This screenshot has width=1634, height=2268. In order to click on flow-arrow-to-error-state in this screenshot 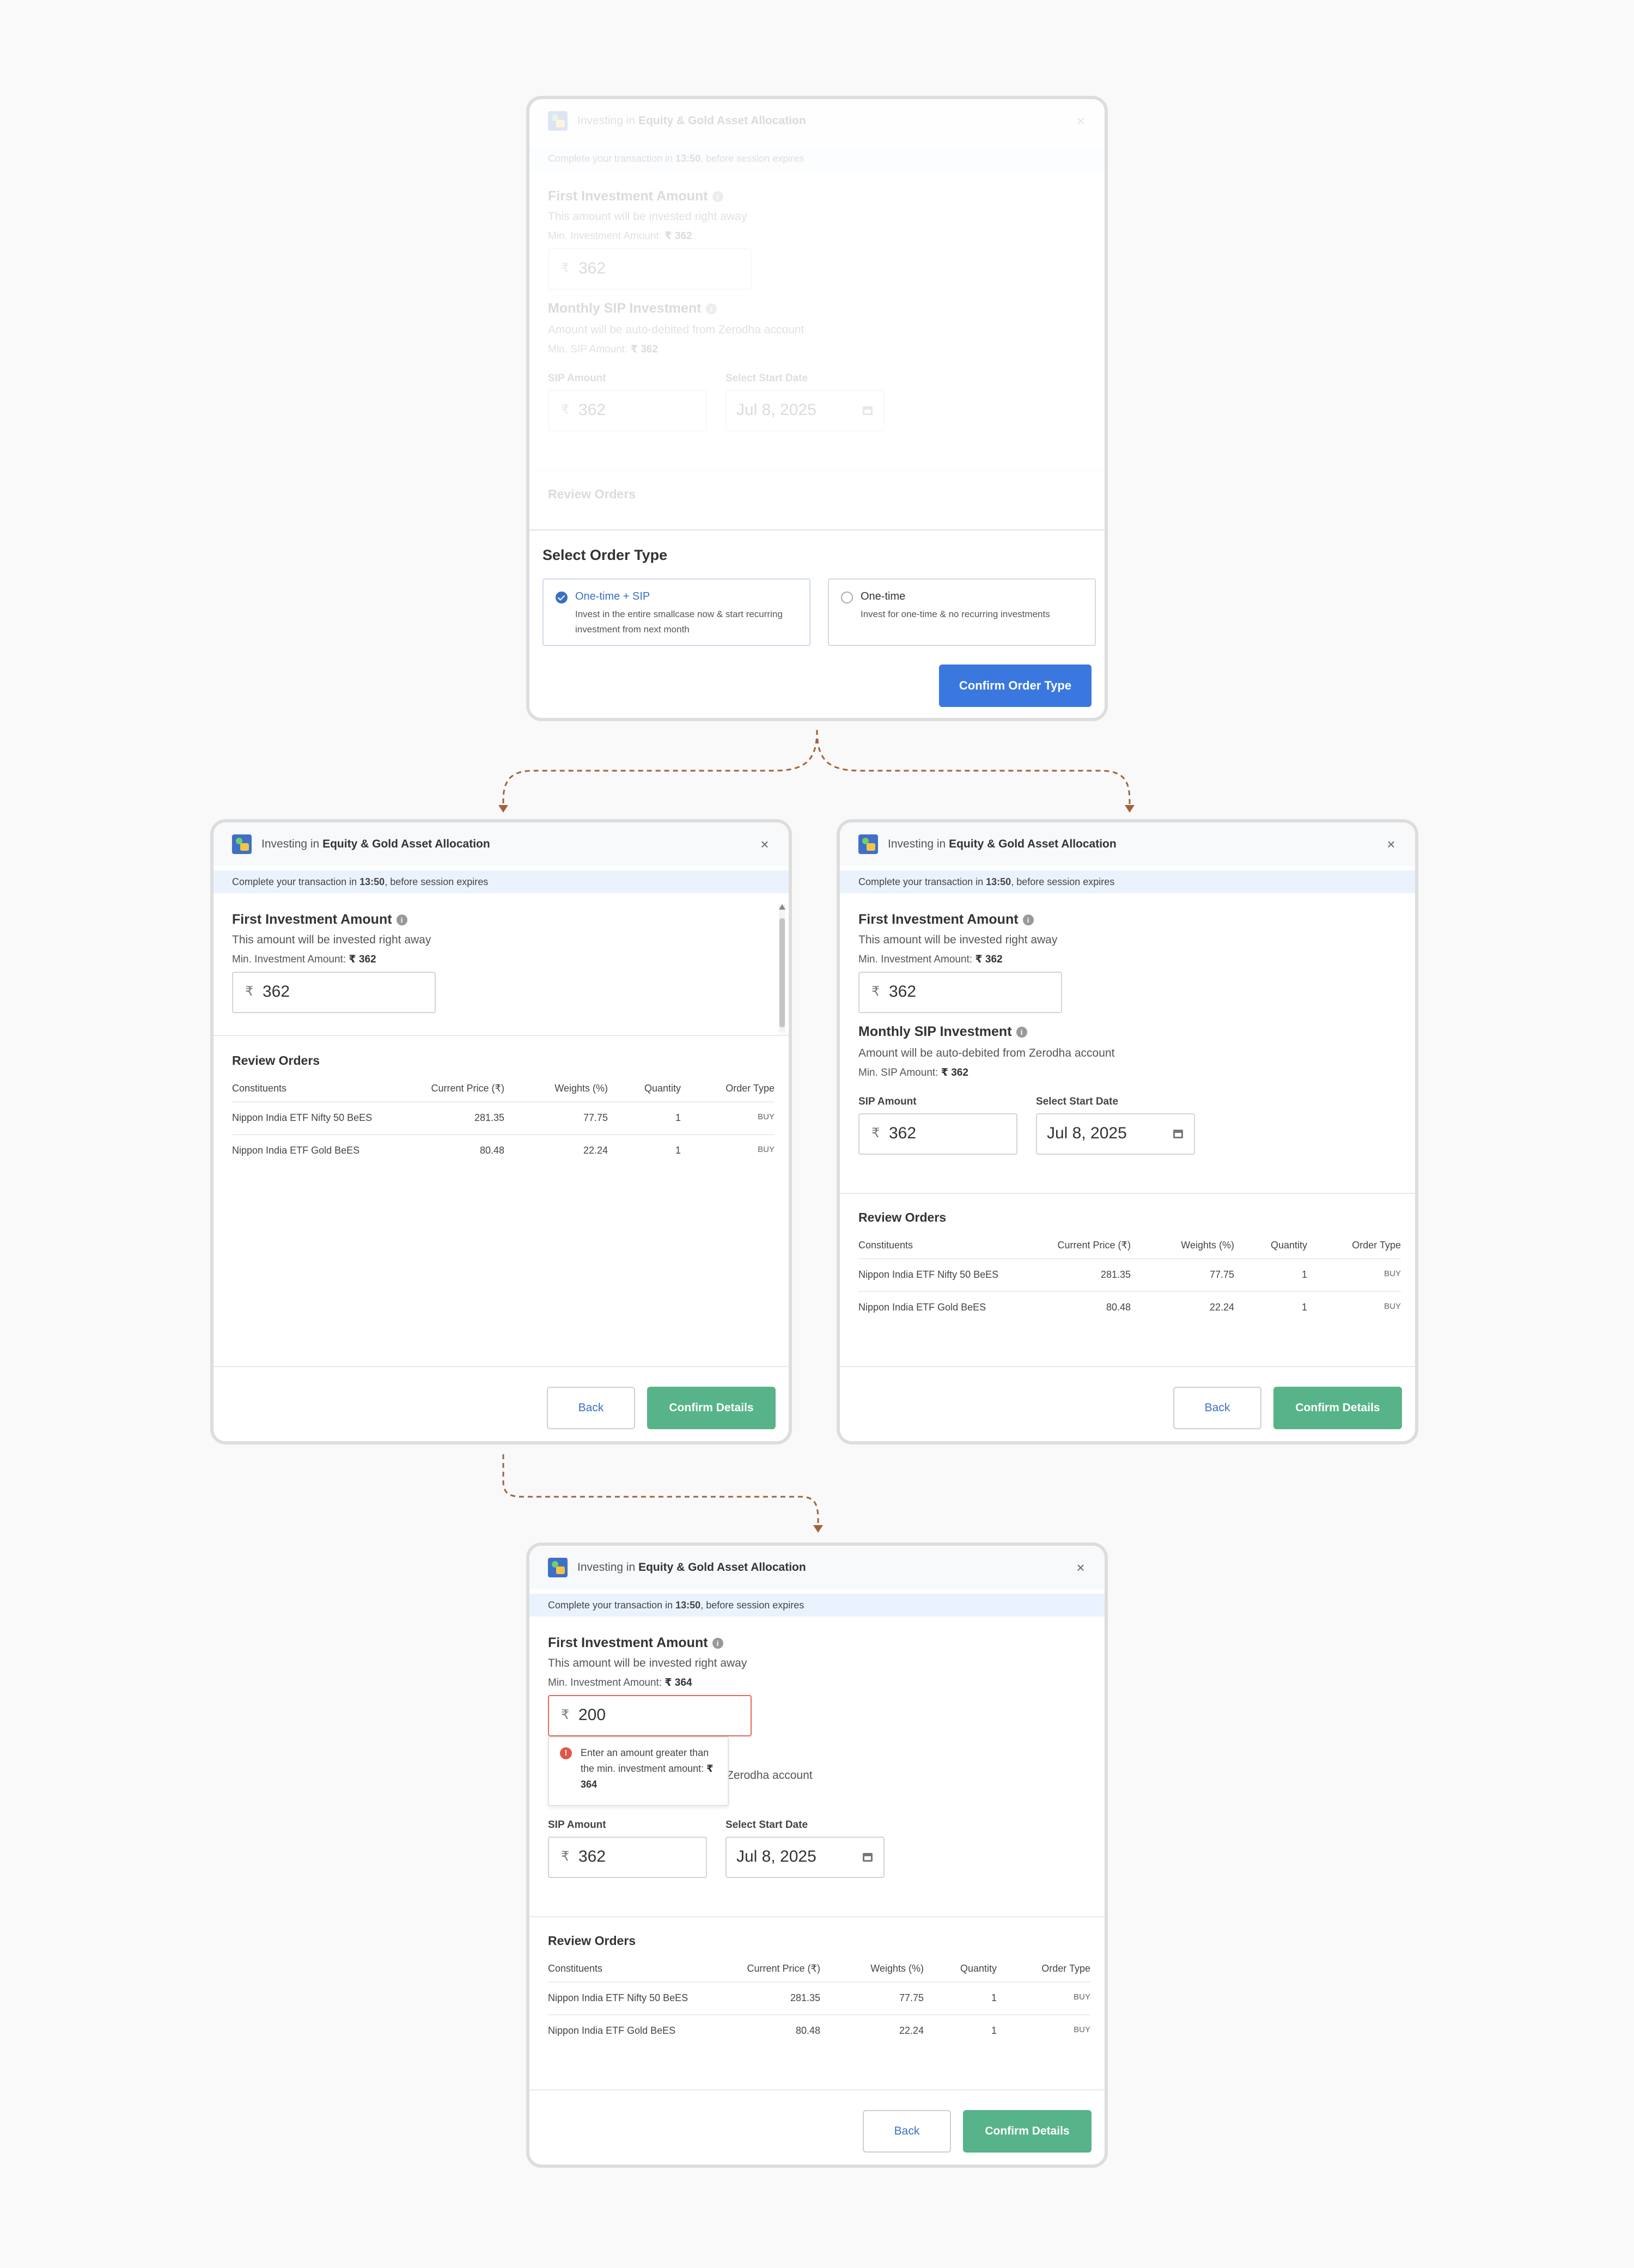, I will do `click(660, 1490)`.